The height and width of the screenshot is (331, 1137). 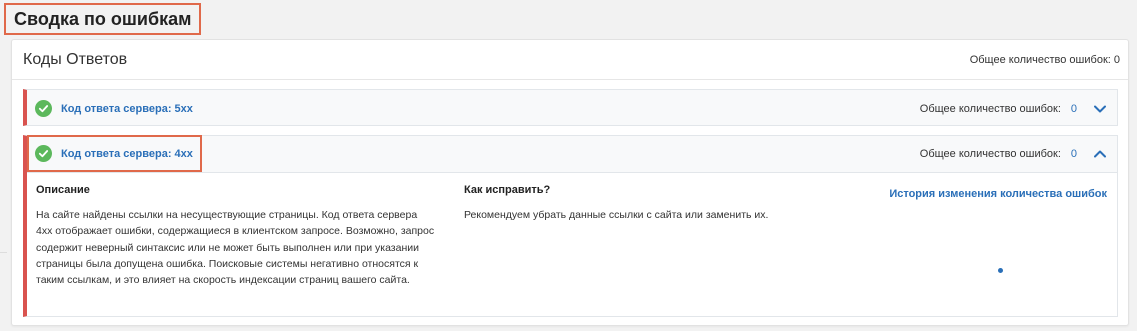 I want to click on history-column: История изменения количества ошибок, so click(x=998, y=193).